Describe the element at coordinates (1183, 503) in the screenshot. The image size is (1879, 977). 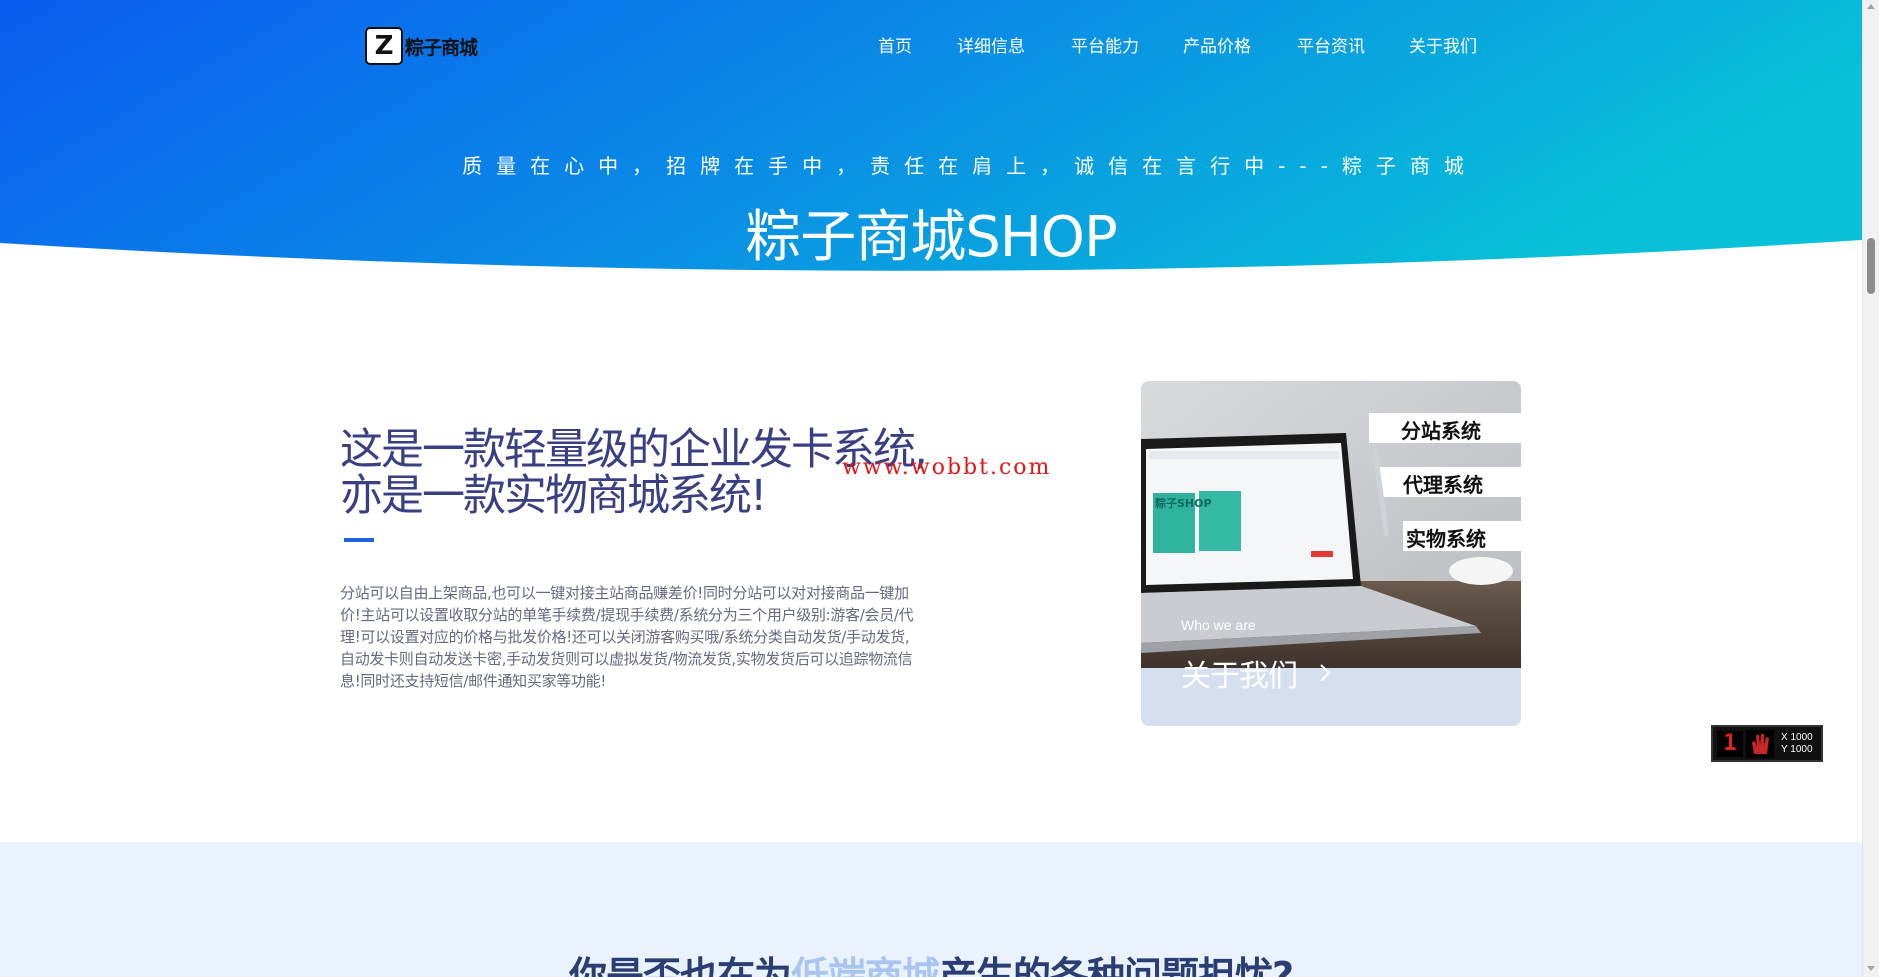
I see `screen-logo: 粽子SHOP` at that location.